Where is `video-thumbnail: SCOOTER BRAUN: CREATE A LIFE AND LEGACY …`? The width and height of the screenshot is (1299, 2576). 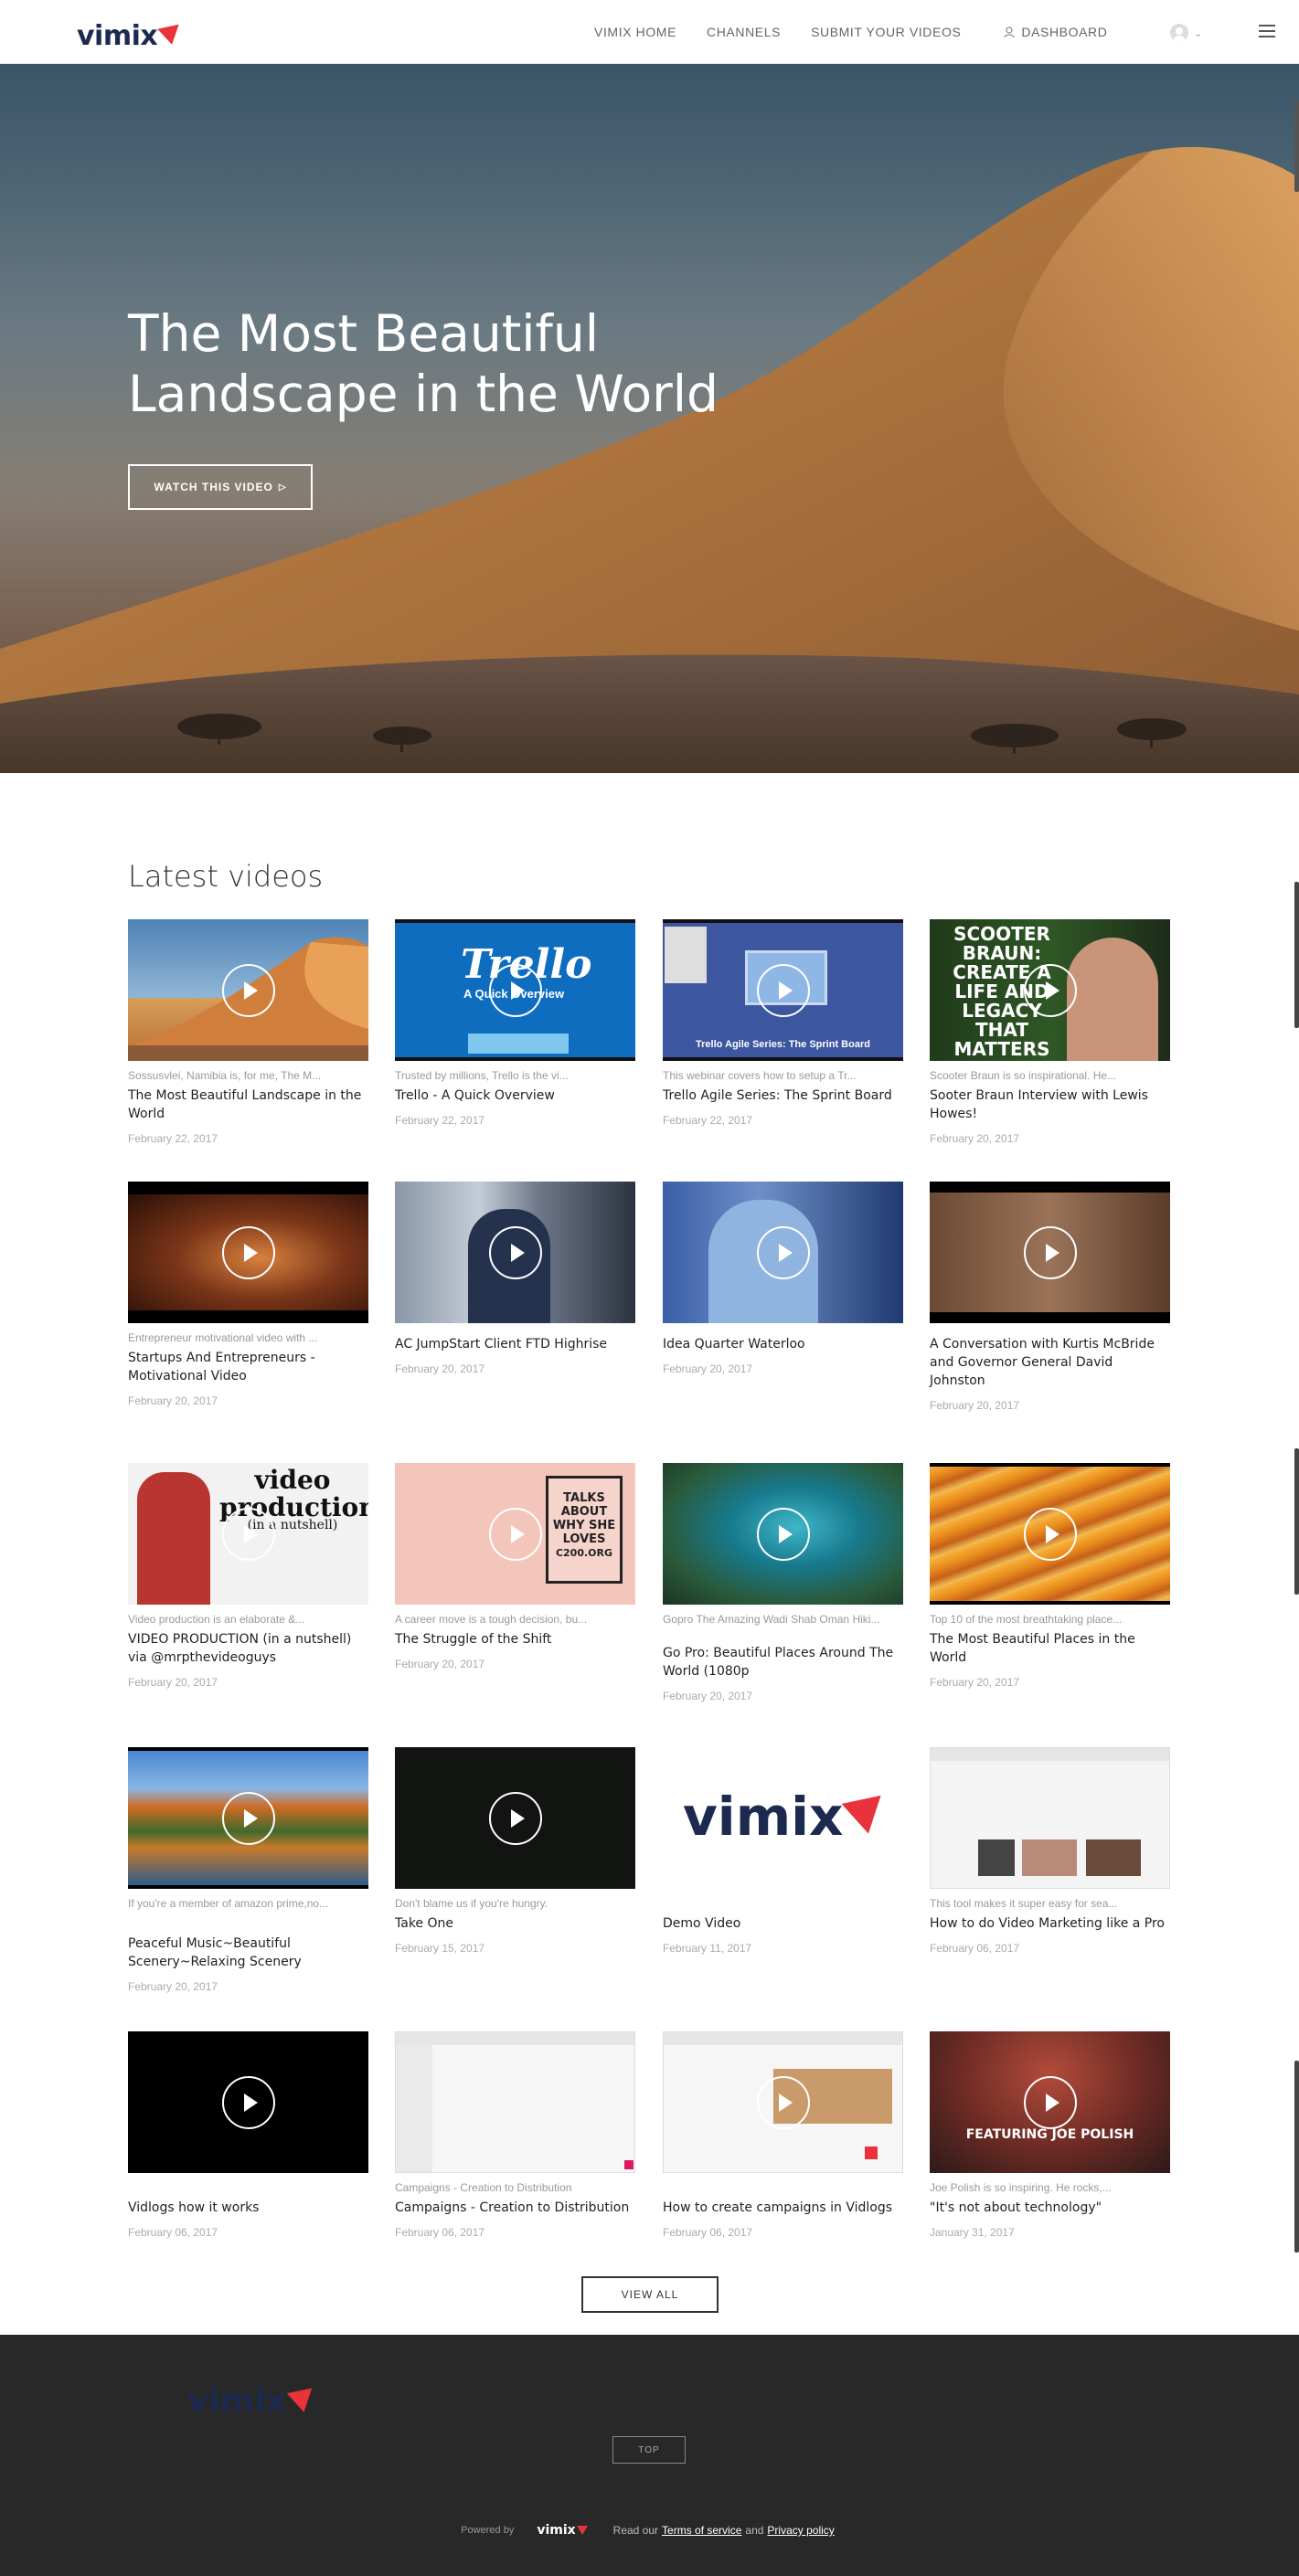 video-thumbnail: SCOOTER BRAUN: CREATE A LIFE AND LEGACY … is located at coordinates (1050, 990).